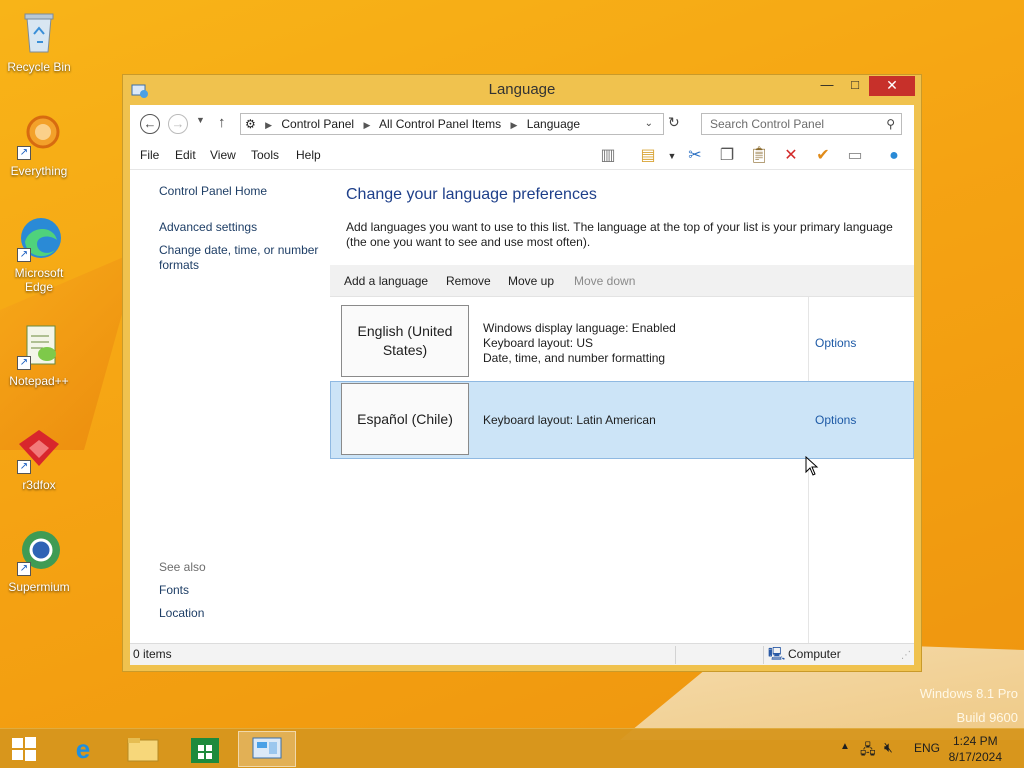 The image size is (1024, 768). I want to click on resize-grip-icon: ⋰, so click(906, 656).